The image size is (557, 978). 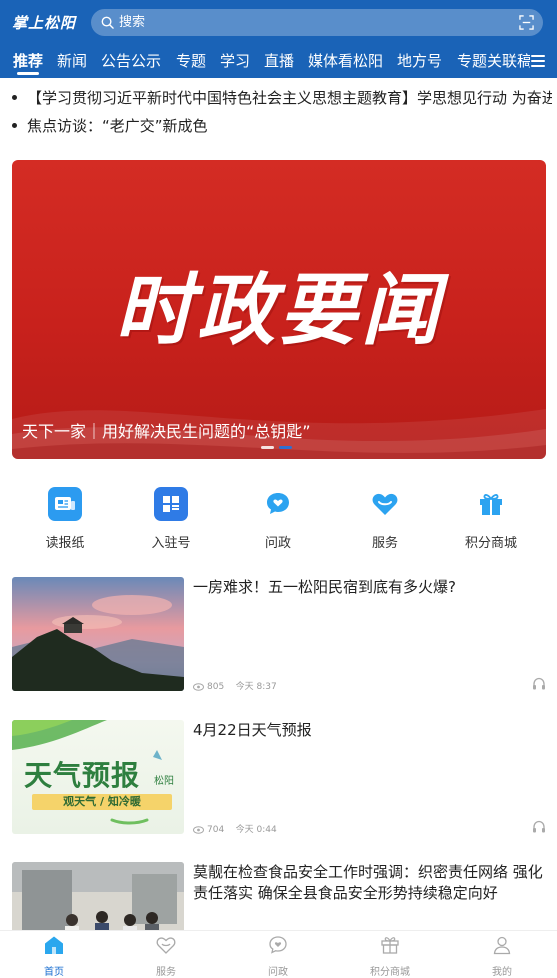 What do you see at coordinates (72, 61) in the screenshot?
I see `tab-news: 新闻` at bounding box center [72, 61].